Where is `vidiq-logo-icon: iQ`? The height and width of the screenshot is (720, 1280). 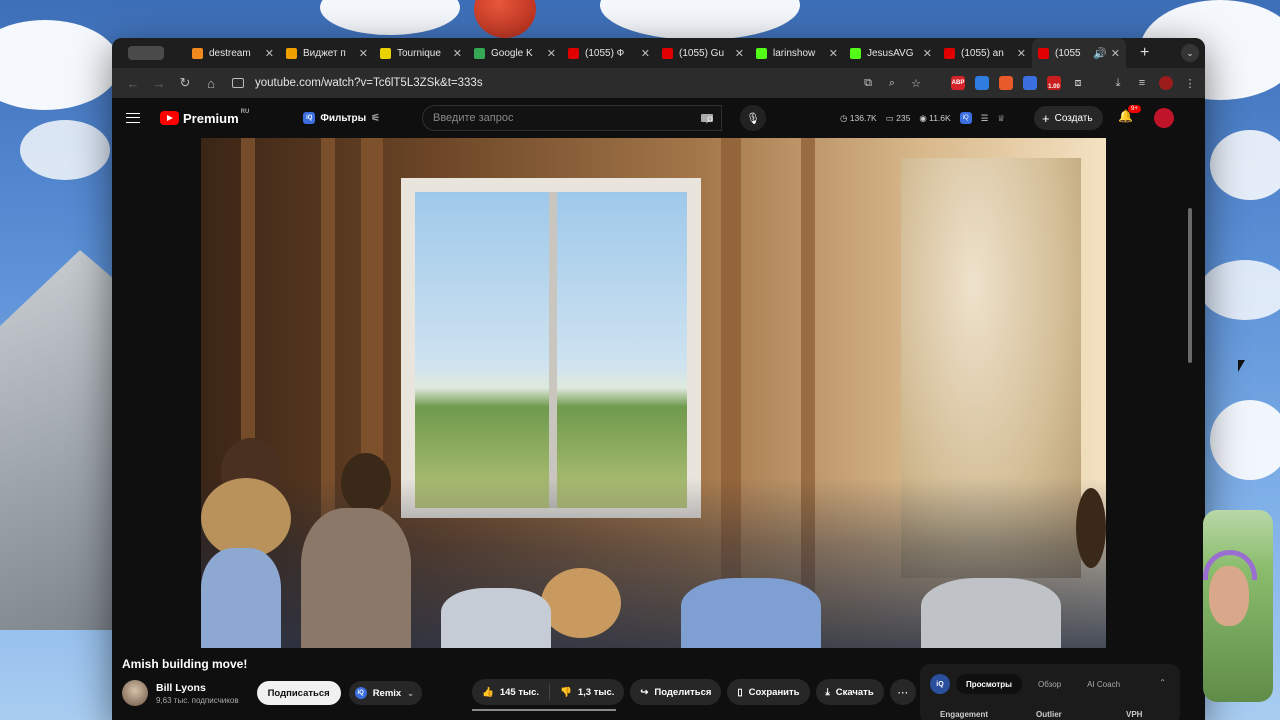 vidiq-logo-icon: iQ is located at coordinates (940, 684).